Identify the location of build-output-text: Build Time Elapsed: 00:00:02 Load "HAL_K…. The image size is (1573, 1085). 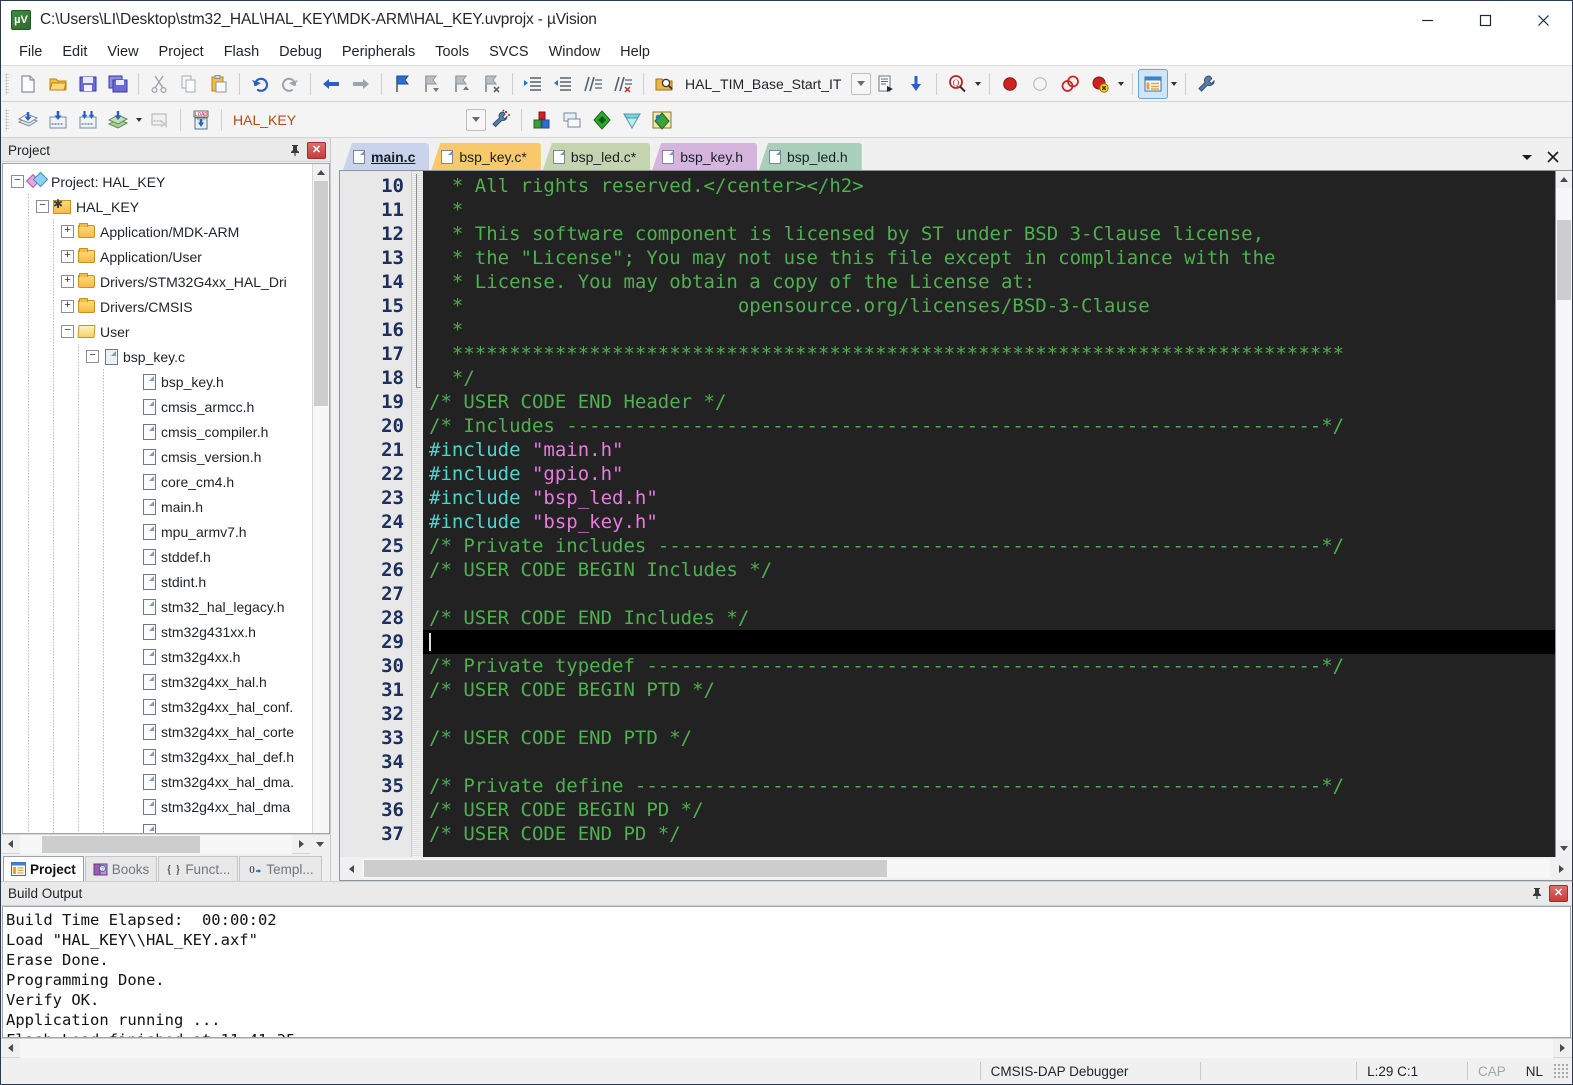
(786, 972).